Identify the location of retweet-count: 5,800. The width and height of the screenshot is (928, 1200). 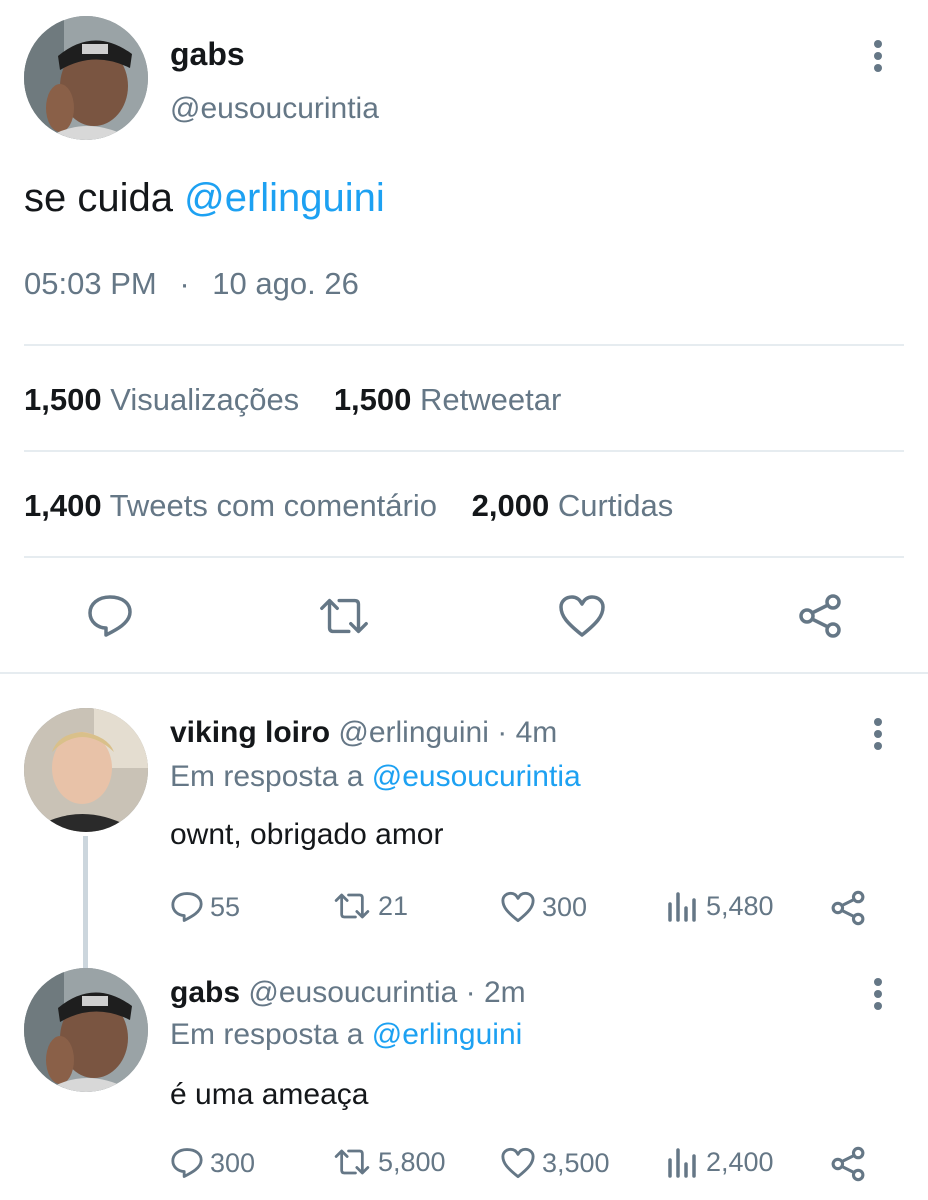
(412, 1161).